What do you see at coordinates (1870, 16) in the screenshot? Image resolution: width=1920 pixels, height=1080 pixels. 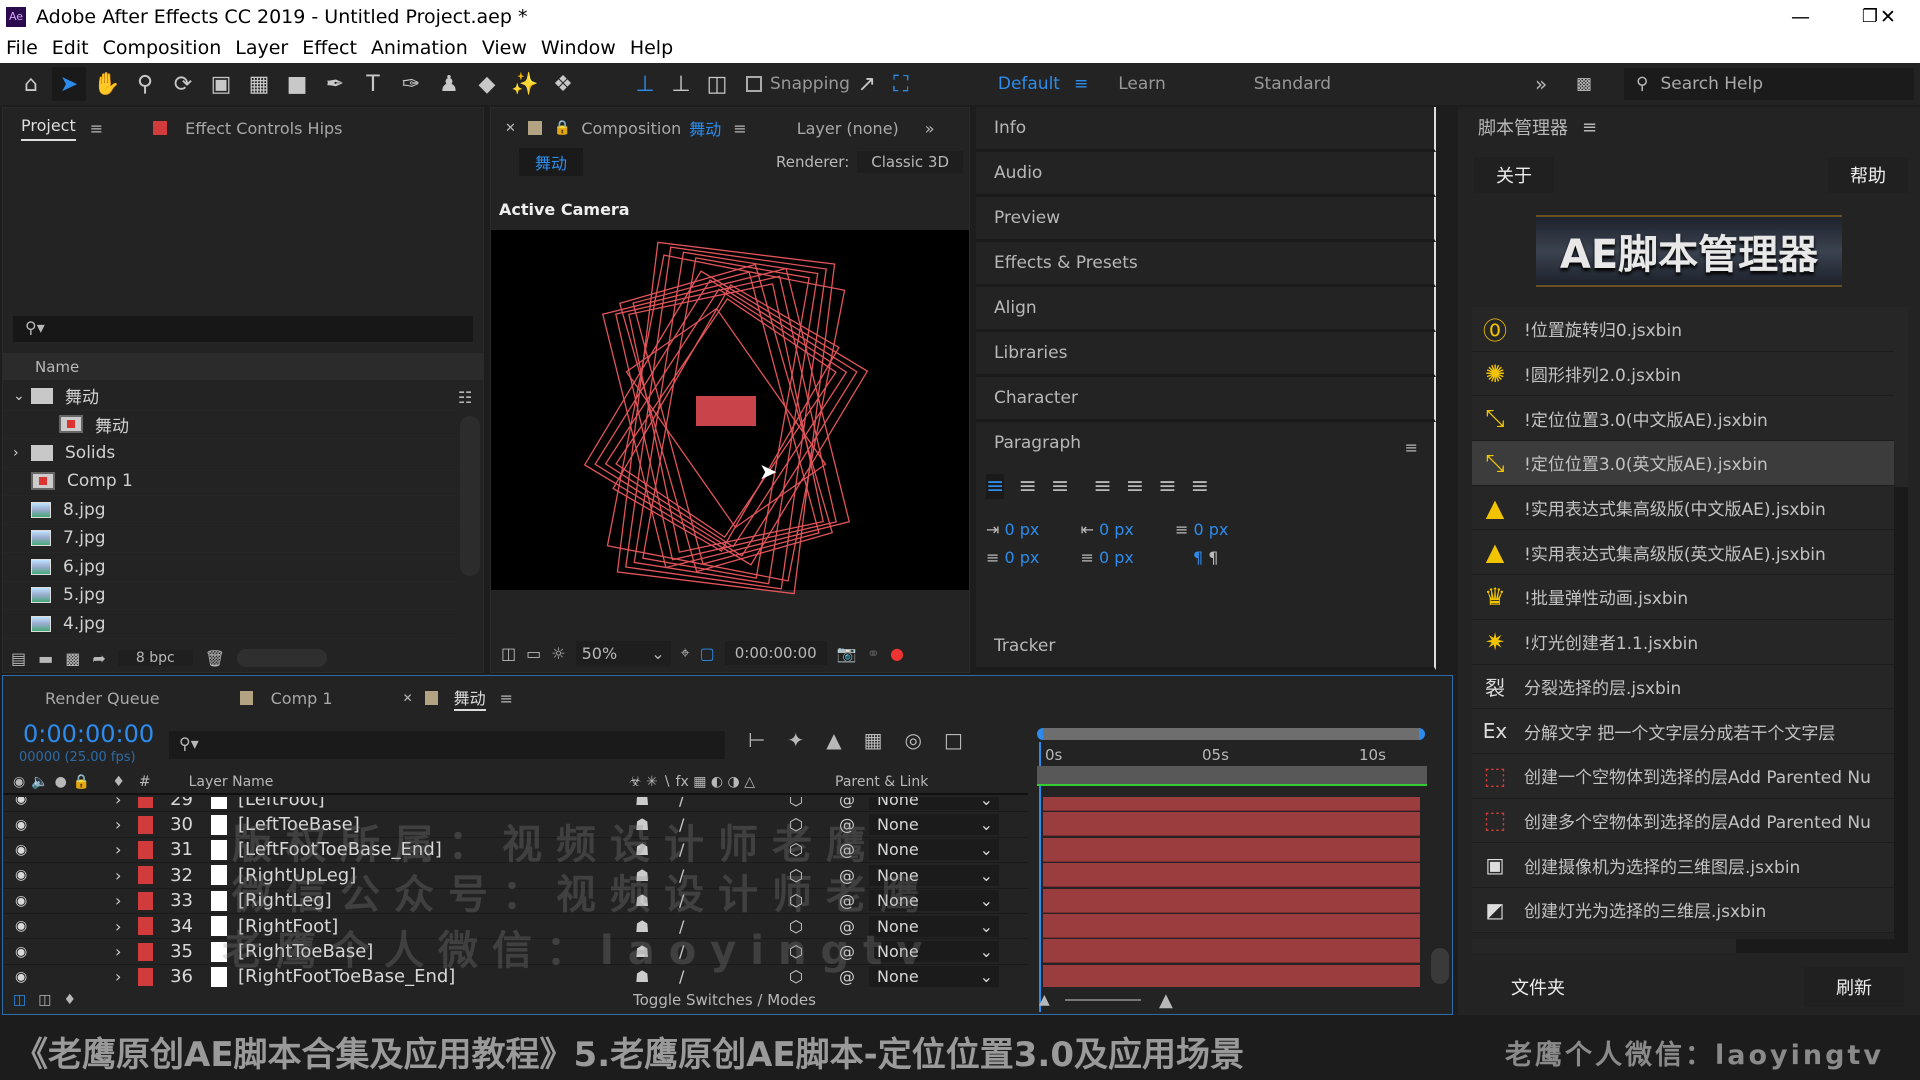 I see `restore-button: ❐` at bounding box center [1870, 16].